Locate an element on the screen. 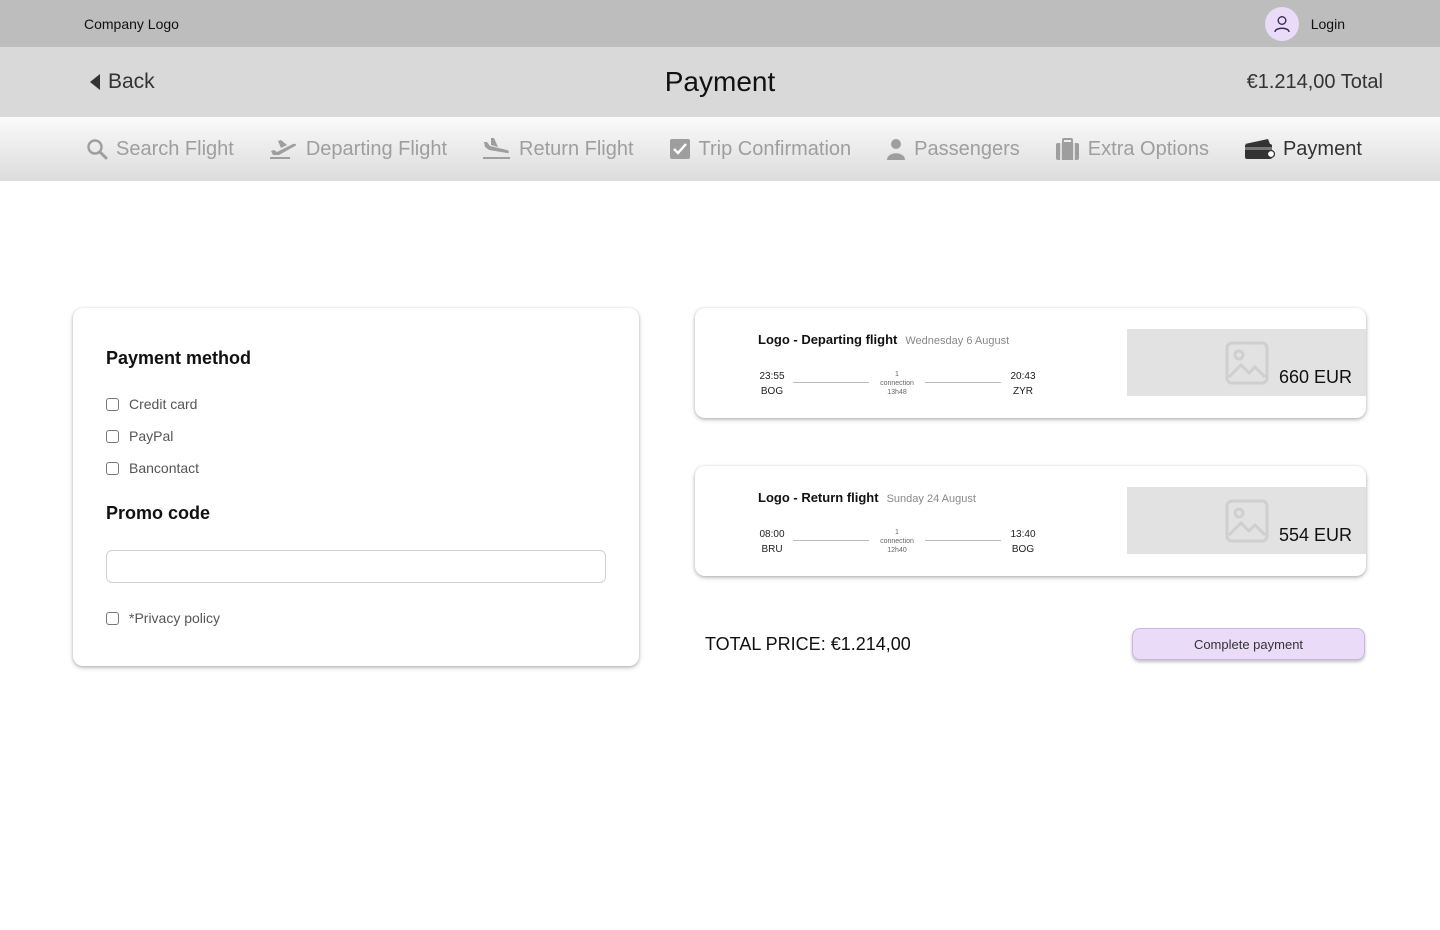 The width and height of the screenshot is (1440, 930). wallet-icon is located at coordinates (1259, 149).